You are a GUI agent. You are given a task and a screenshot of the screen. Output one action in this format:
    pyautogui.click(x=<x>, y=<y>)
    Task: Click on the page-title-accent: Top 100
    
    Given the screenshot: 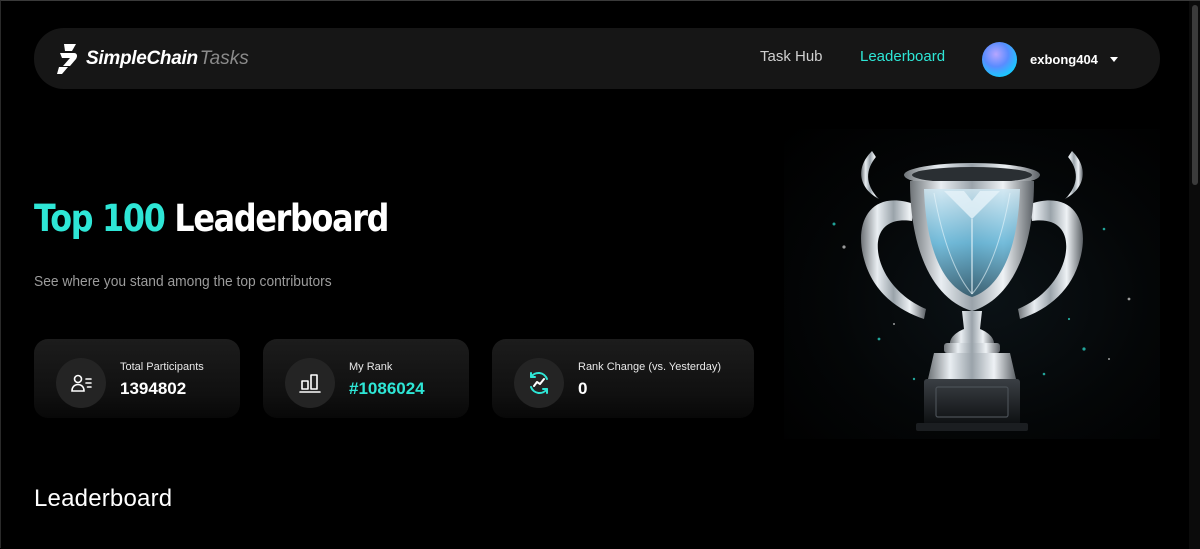 What is the action you would take?
    pyautogui.click(x=100, y=218)
    